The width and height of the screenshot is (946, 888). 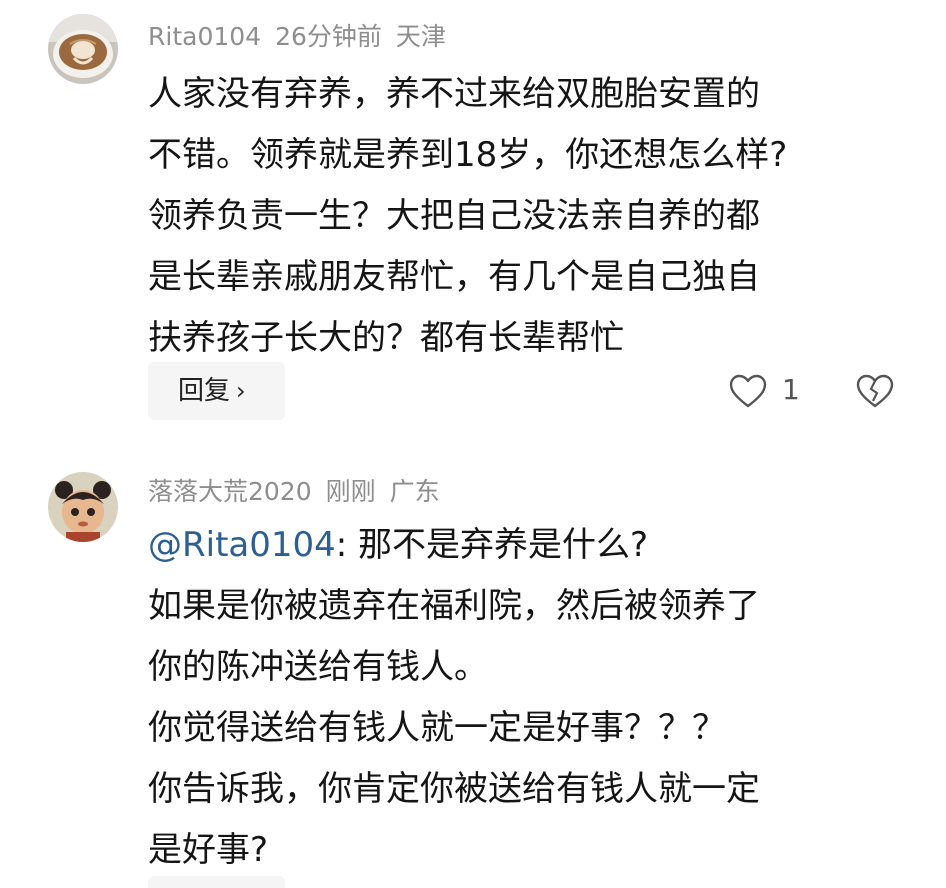 I want to click on comment-line: 如果是你被遗弃在福利院，然后被领养了, so click(x=454, y=606).